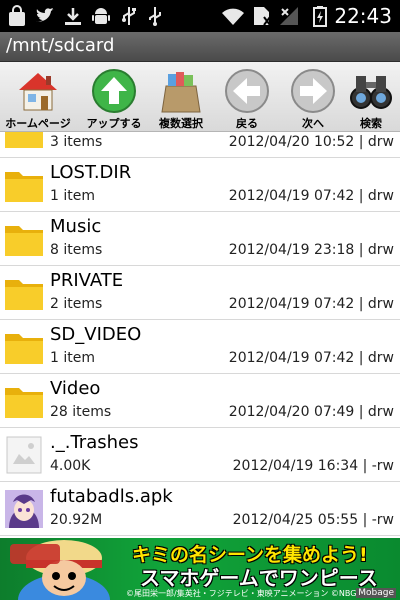  I want to click on multi-select-button: 複数選択, so click(181, 97).